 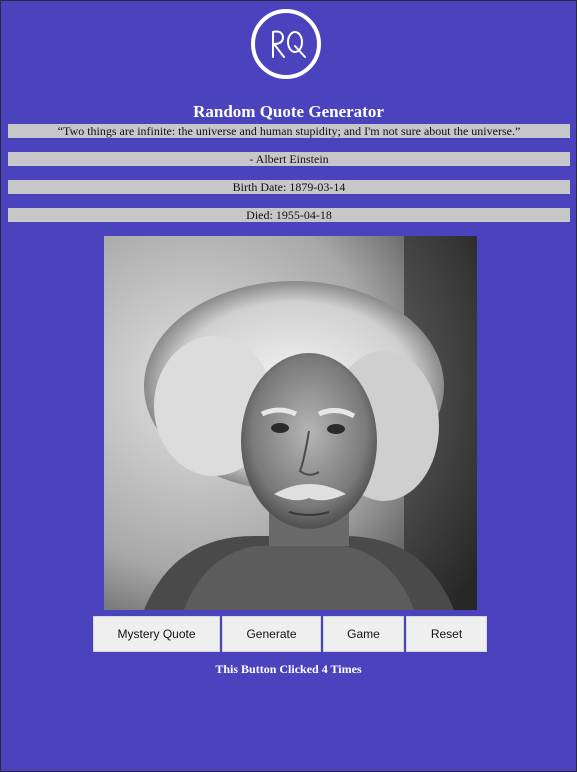 I want to click on rq-logo, so click(x=286, y=44).